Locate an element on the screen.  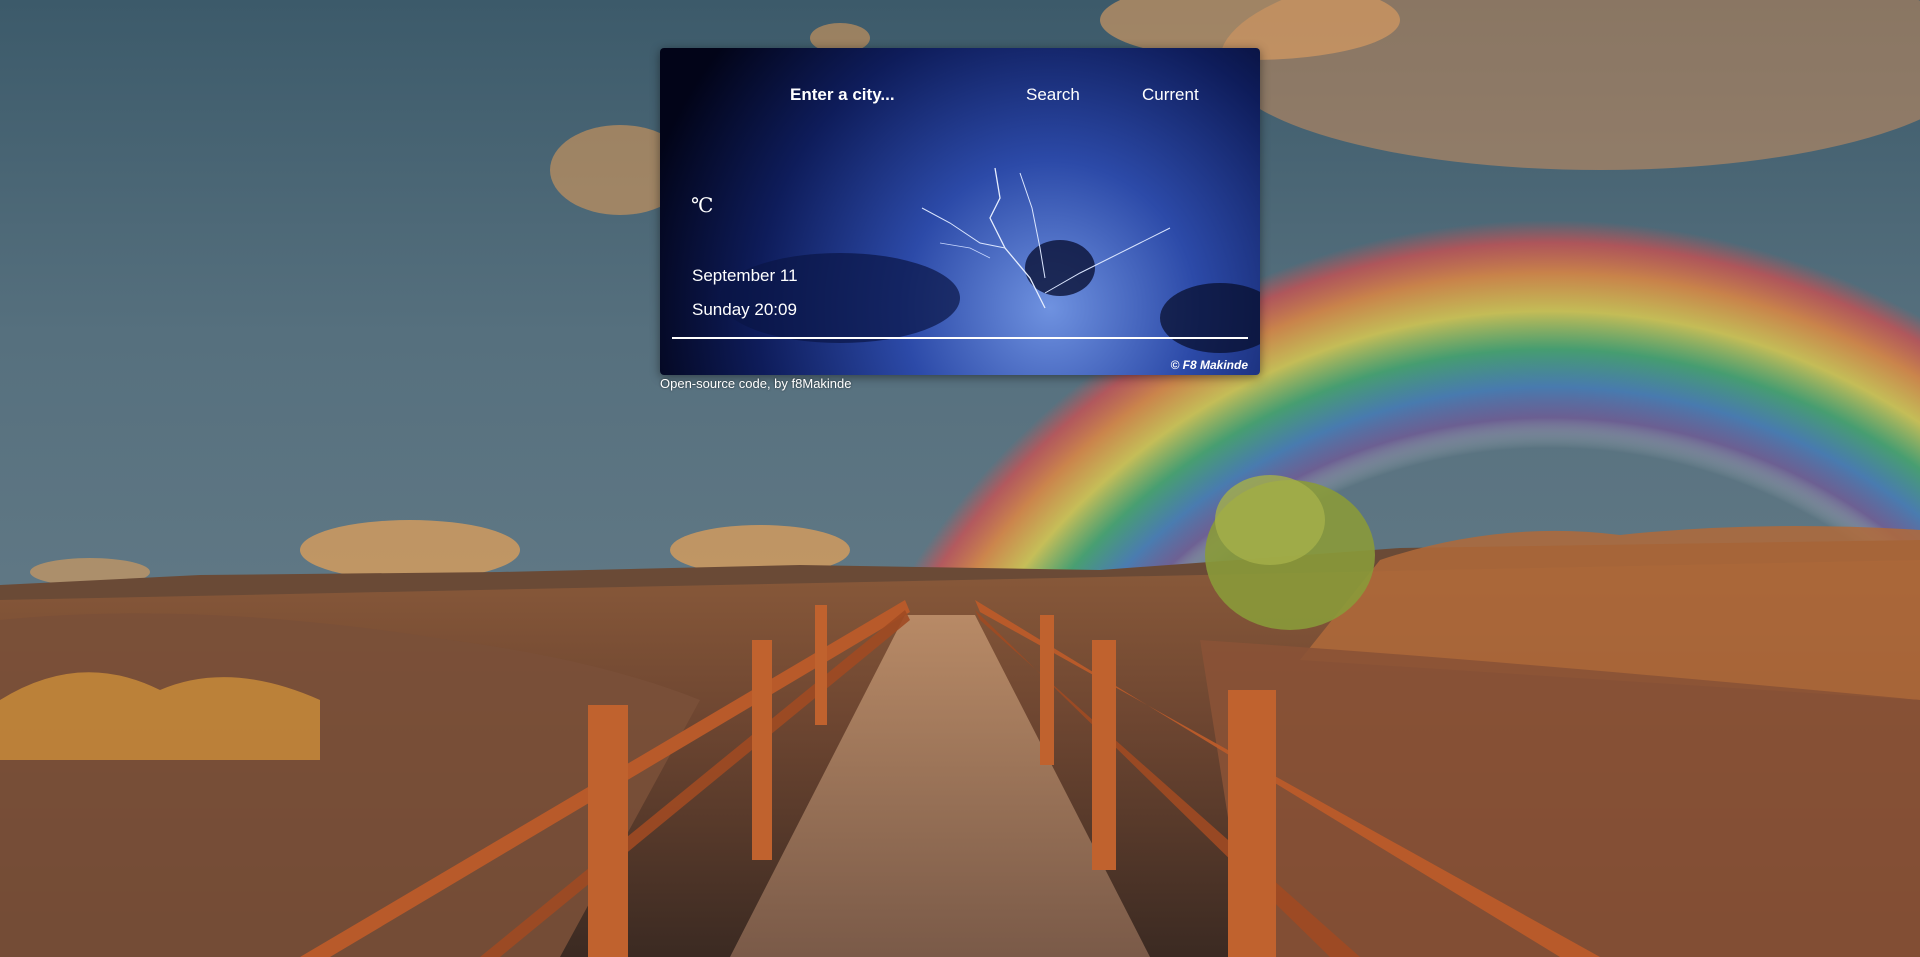
date-label: September 11 is located at coordinates (745, 275).